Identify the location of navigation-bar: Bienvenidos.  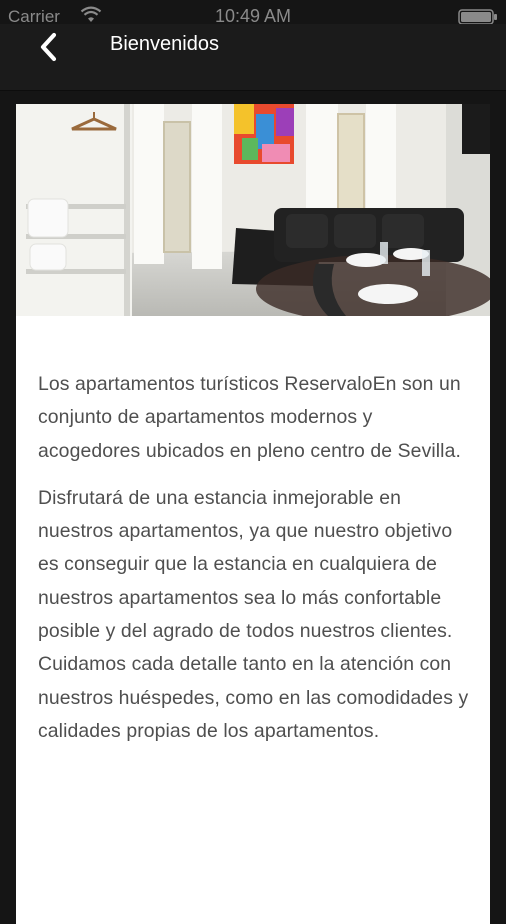
(253, 57).